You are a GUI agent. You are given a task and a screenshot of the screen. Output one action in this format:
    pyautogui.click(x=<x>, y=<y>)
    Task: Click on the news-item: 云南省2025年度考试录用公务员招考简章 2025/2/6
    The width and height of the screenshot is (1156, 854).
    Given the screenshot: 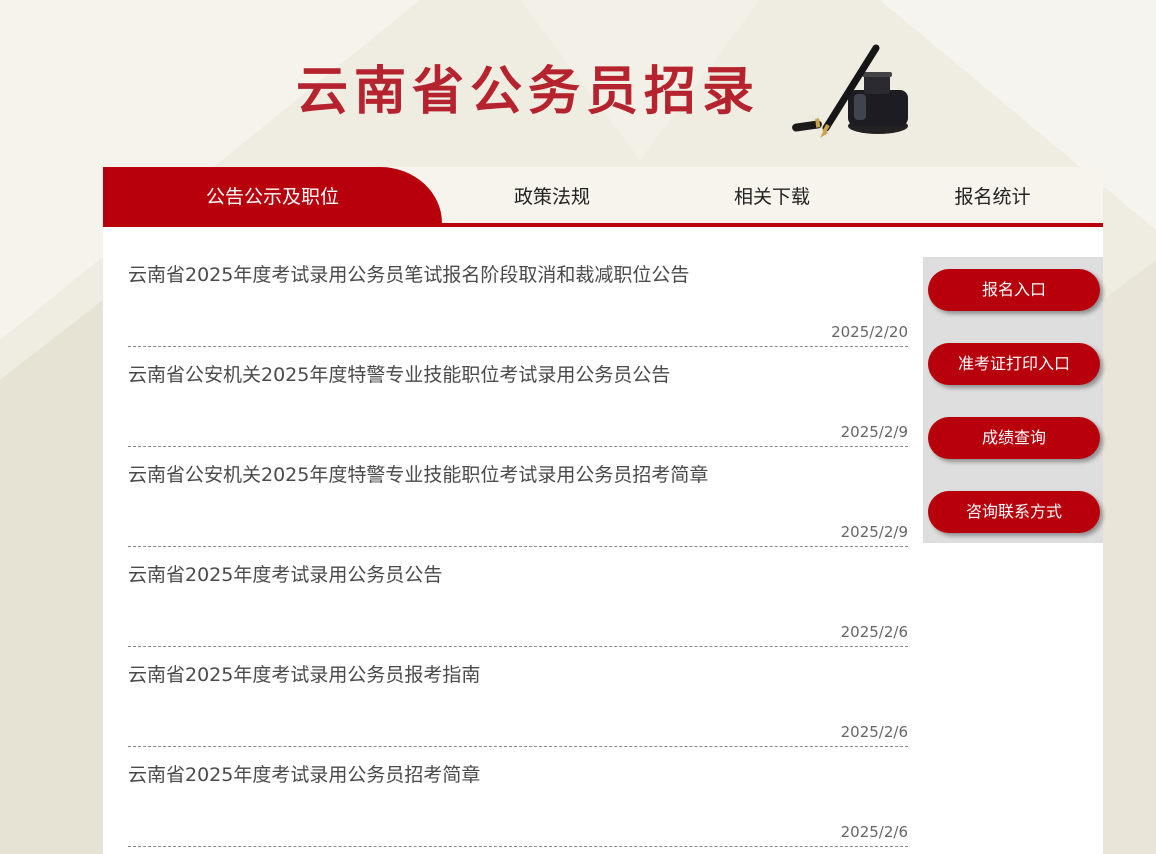 What is the action you would take?
    pyautogui.click(x=518, y=797)
    